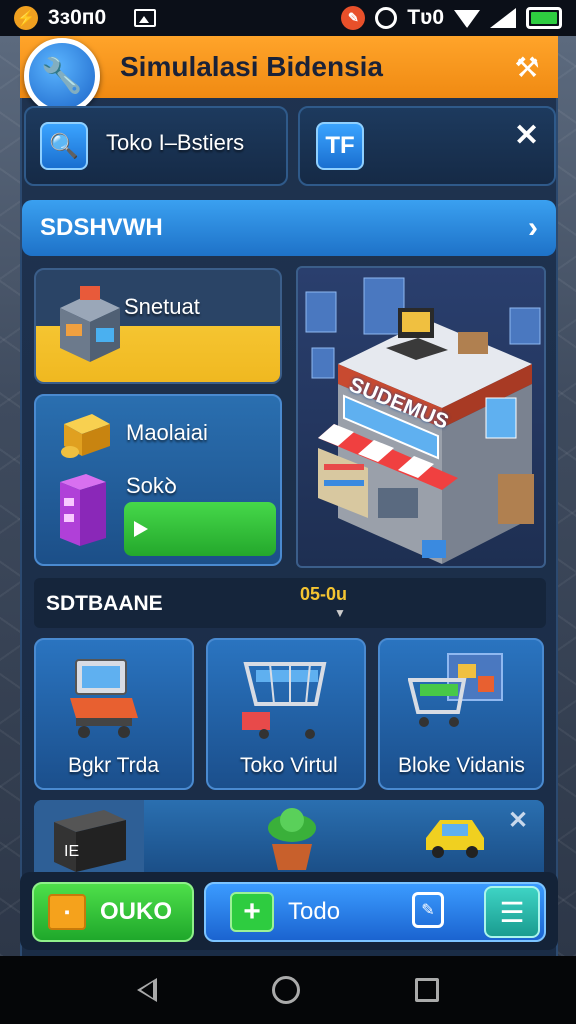  Describe the element at coordinates (152, 485) in the screenshot. I see `goods-tile-label-bottom: Sokꝺ` at that location.